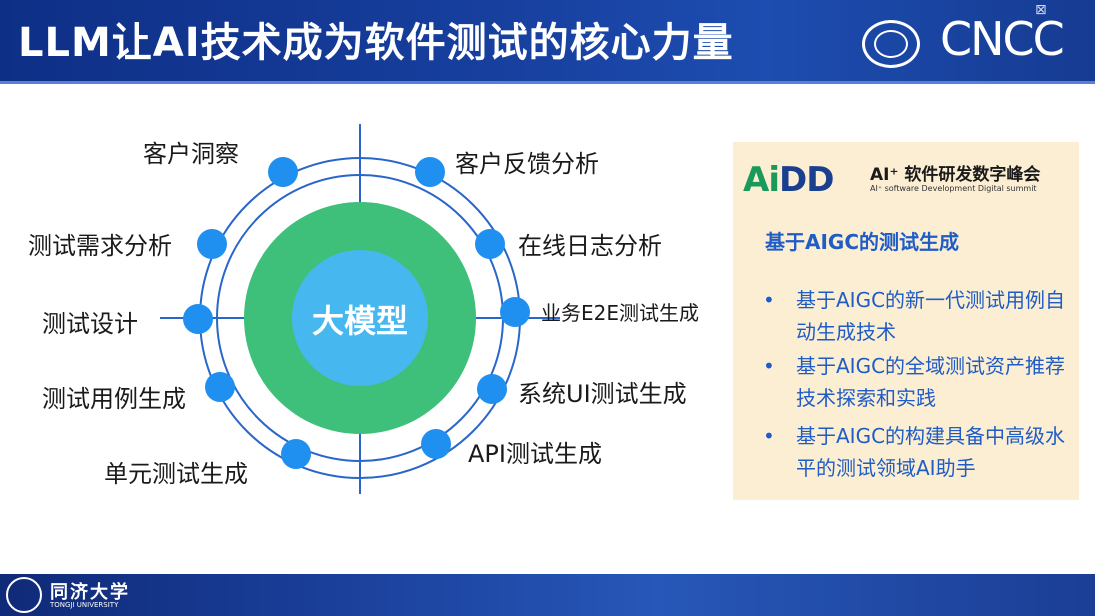  Describe the element at coordinates (191, 154) in the screenshot. I see `node-label-customer-insight: 客户洞察` at that location.